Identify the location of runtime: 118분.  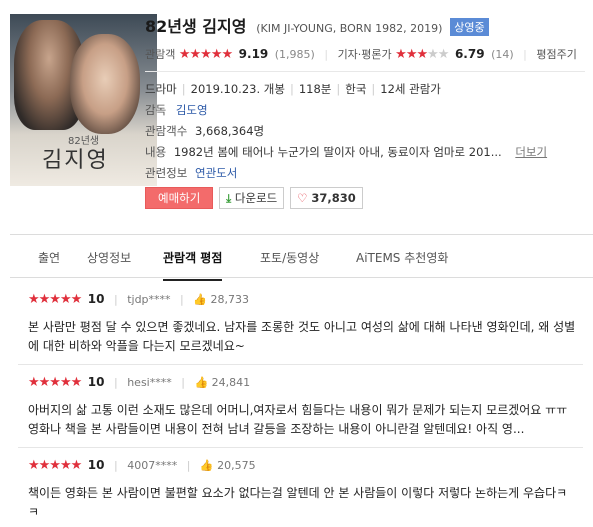
(315, 89).